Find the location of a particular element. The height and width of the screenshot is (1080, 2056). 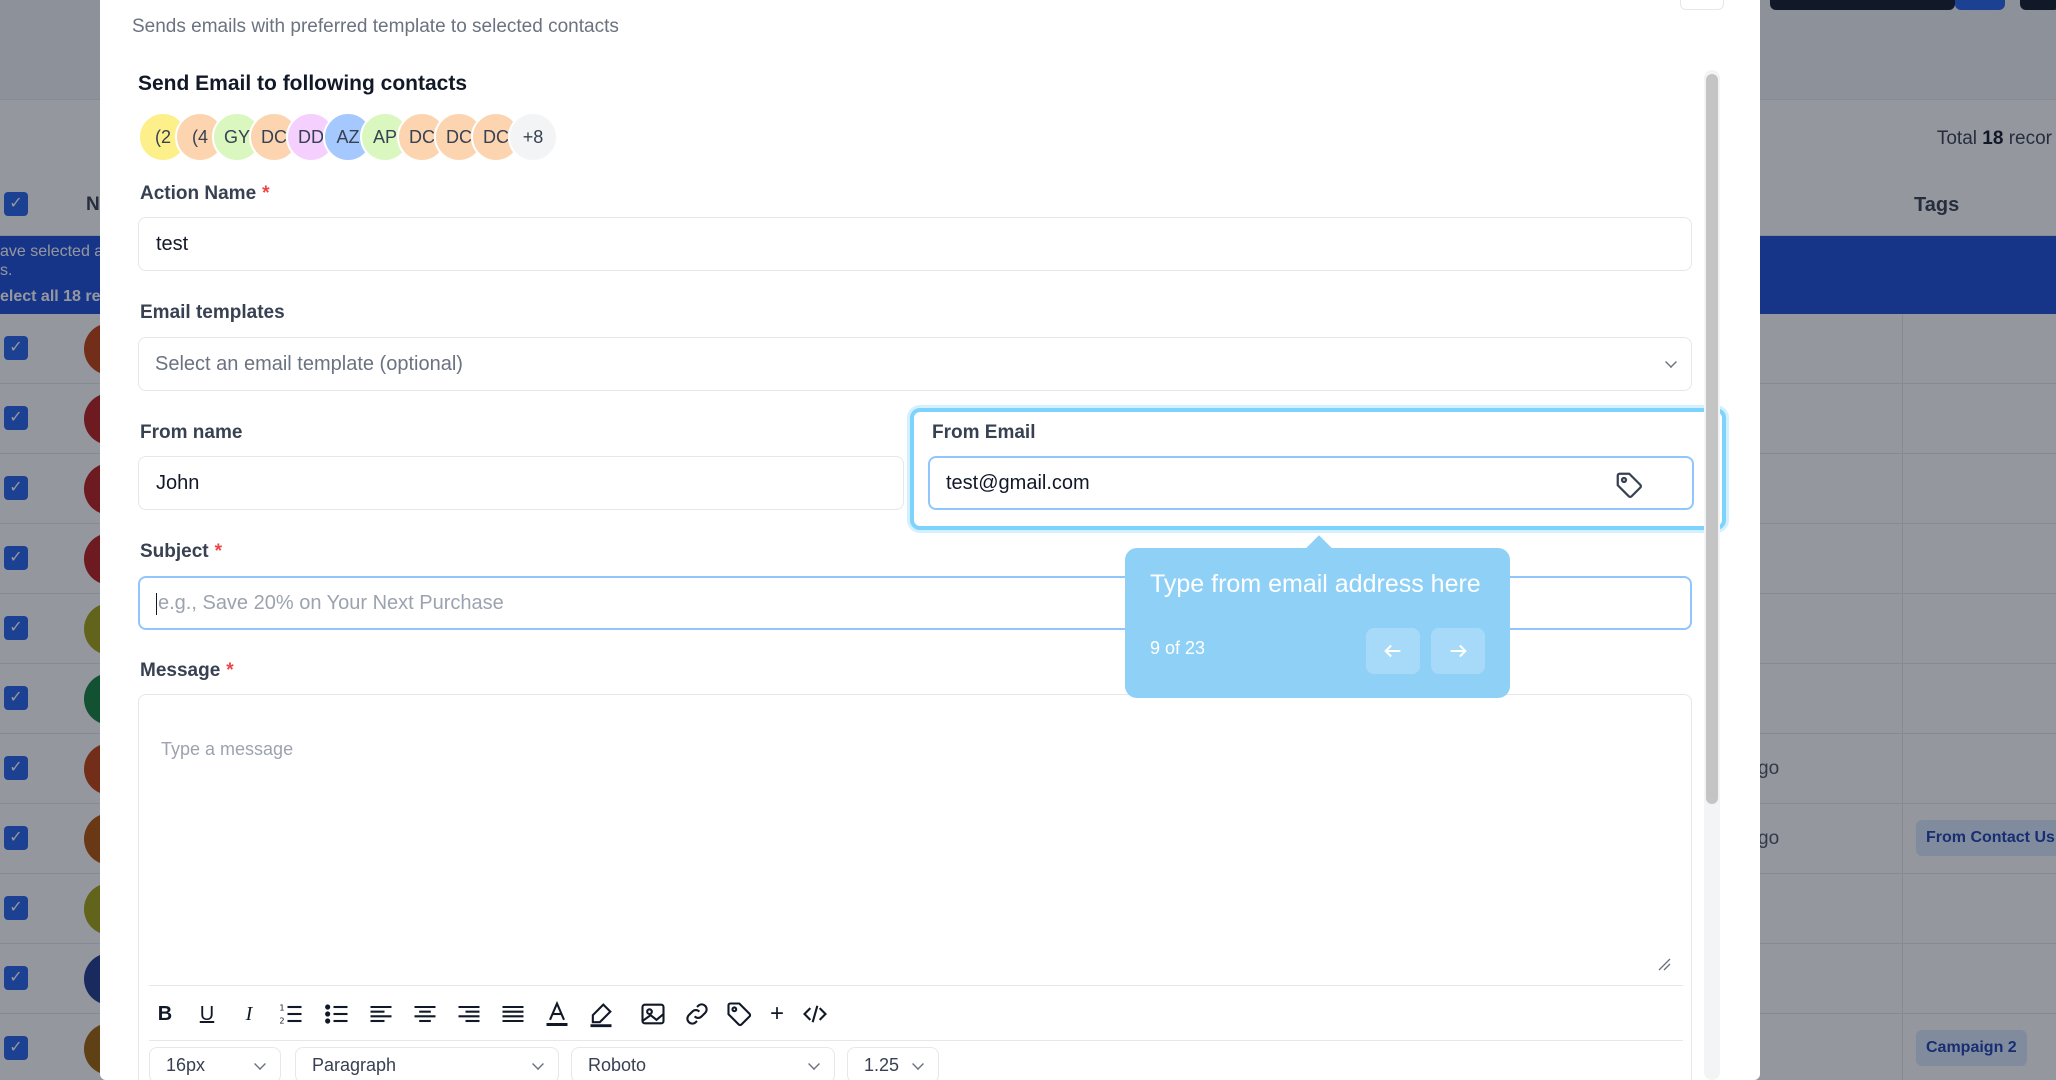

code-icon is located at coordinates (815, 1014).